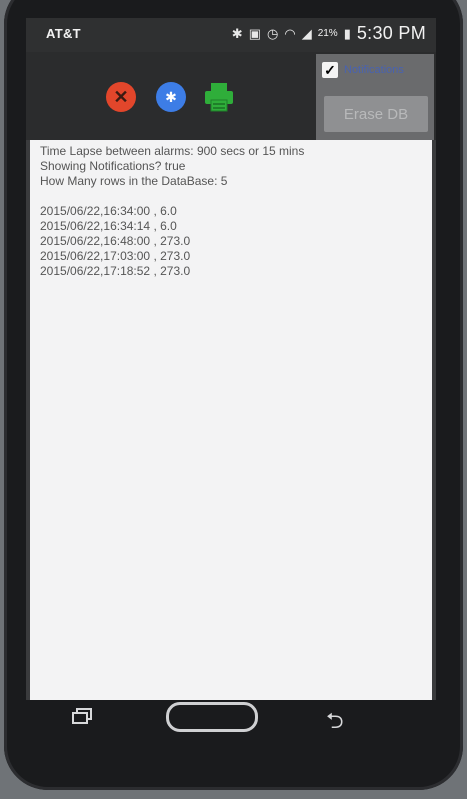 The image size is (467, 799). Describe the element at coordinates (115, 271) in the screenshot. I see `db-row: 2015/06/22,17:18:52 , 273.0` at that location.